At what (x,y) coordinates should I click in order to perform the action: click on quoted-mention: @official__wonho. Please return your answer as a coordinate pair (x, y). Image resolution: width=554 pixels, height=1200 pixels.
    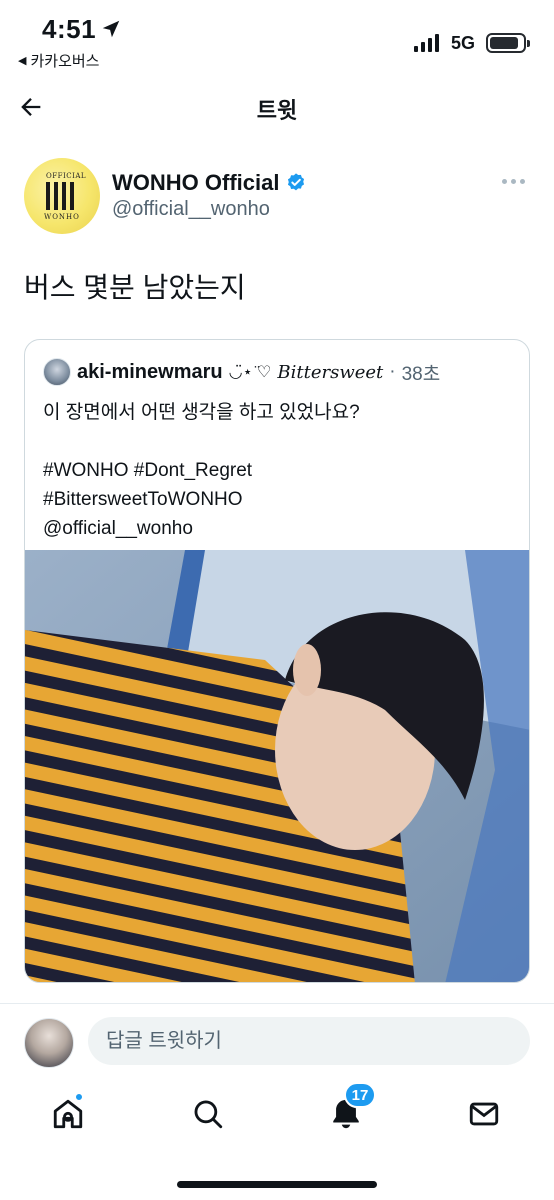
    Looking at the image, I should click on (118, 528).